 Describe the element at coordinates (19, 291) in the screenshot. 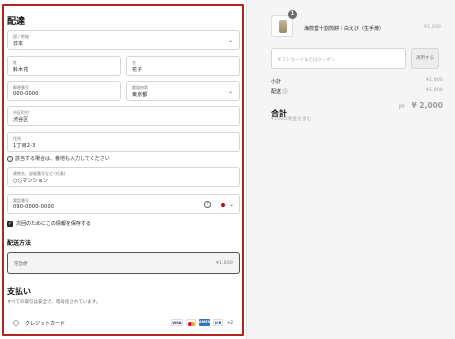

I see `payment-title: 支払い` at that location.